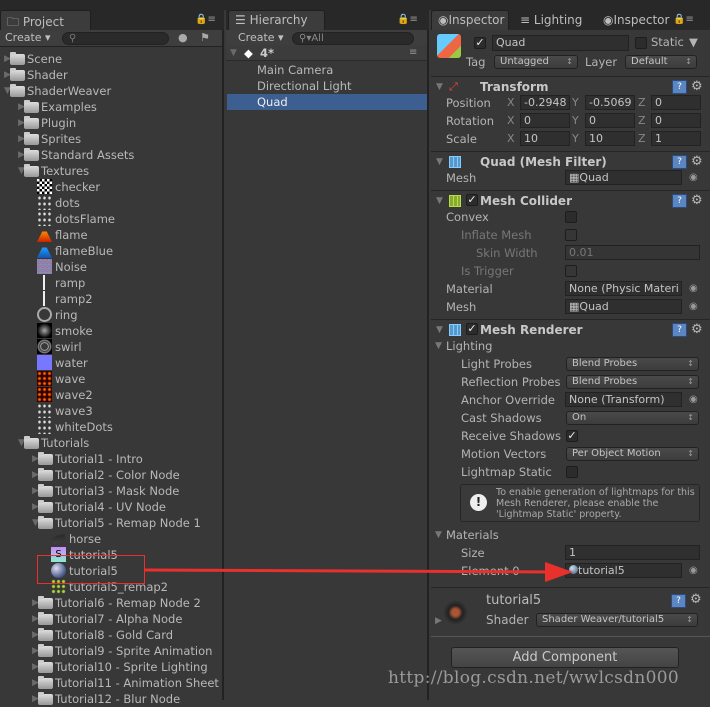 Image resolution: width=710 pixels, height=707 pixels. What do you see at coordinates (111, 315) in the screenshot?
I see `project-asset-item: ring` at bounding box center [111, 315].